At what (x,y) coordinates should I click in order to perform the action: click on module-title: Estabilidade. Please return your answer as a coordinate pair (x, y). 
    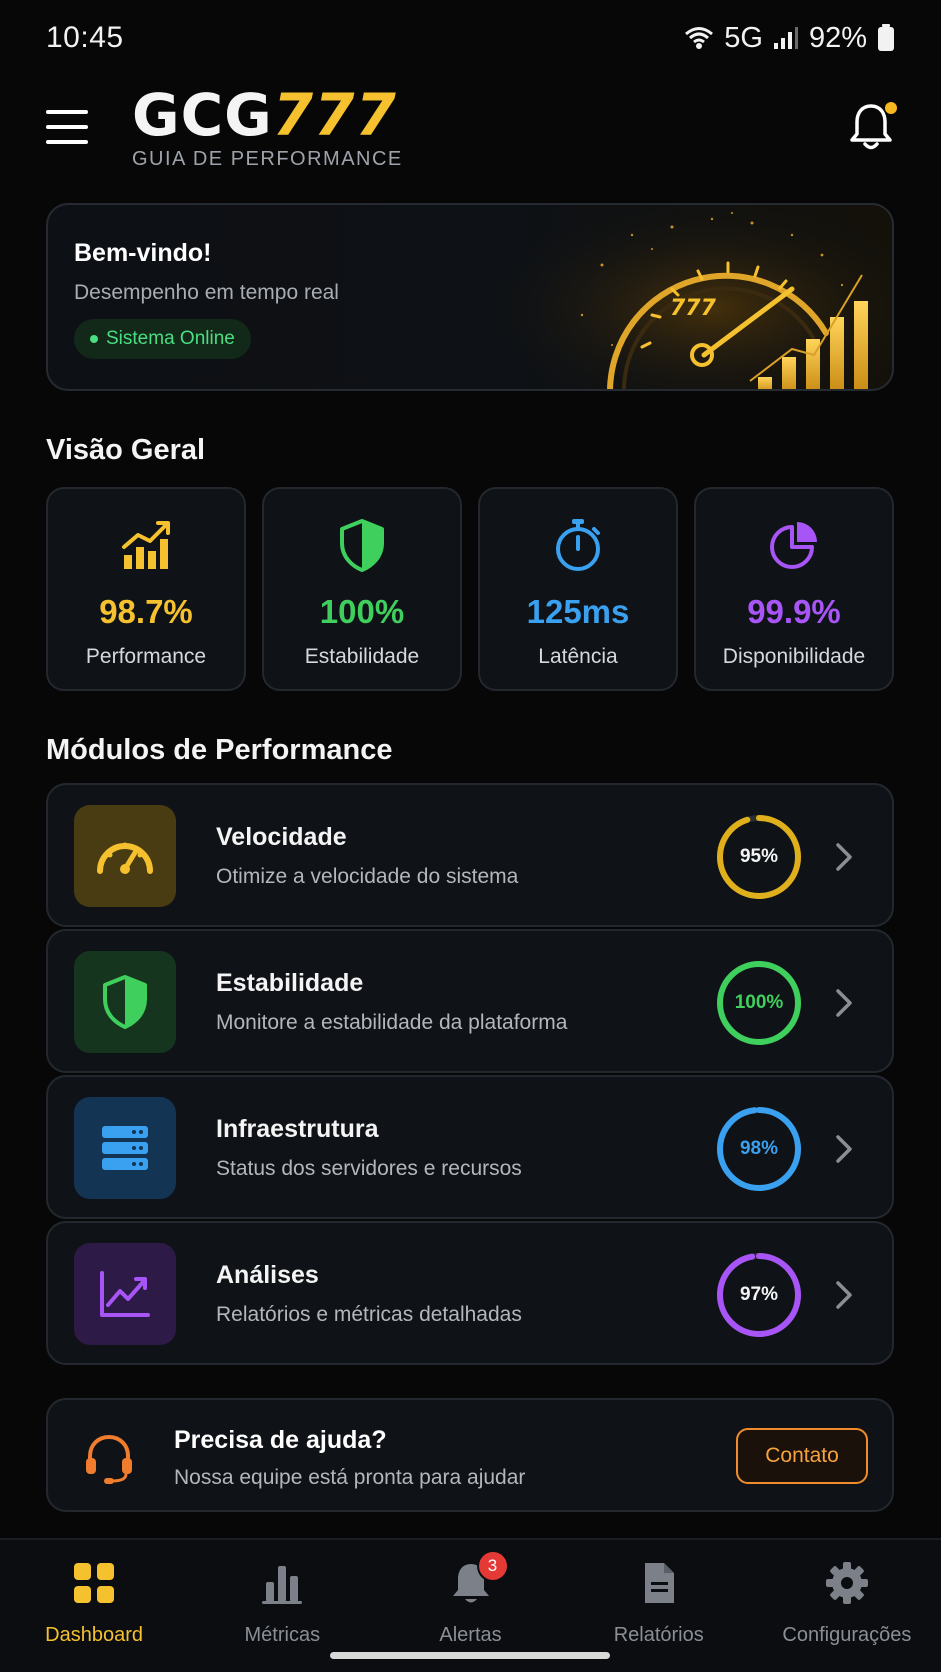
    Looking at the image, I should click on (290, 983).